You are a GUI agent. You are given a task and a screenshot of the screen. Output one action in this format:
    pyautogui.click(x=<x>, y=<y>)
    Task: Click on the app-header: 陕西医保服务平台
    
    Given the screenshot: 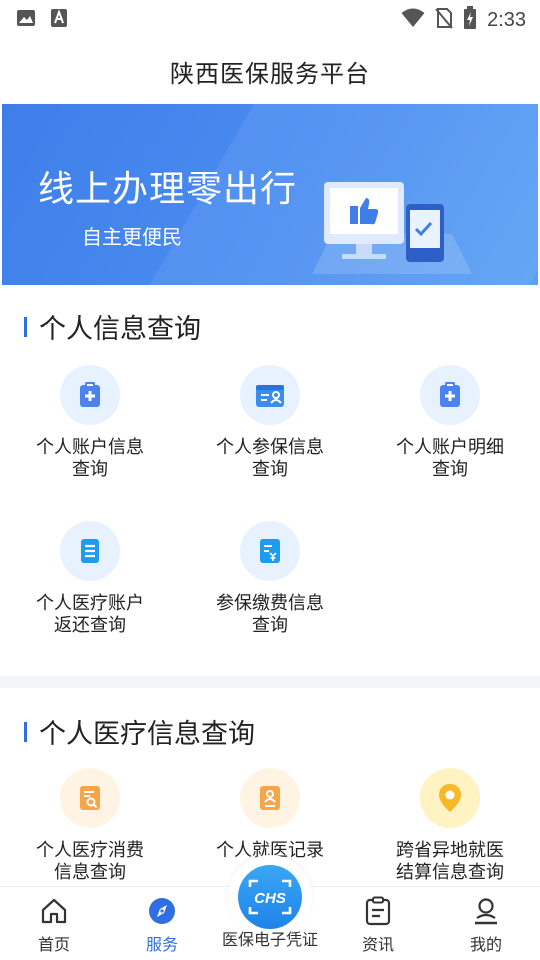 What is the action you would take?
    pyautogui.click(x=270, y=71)
    